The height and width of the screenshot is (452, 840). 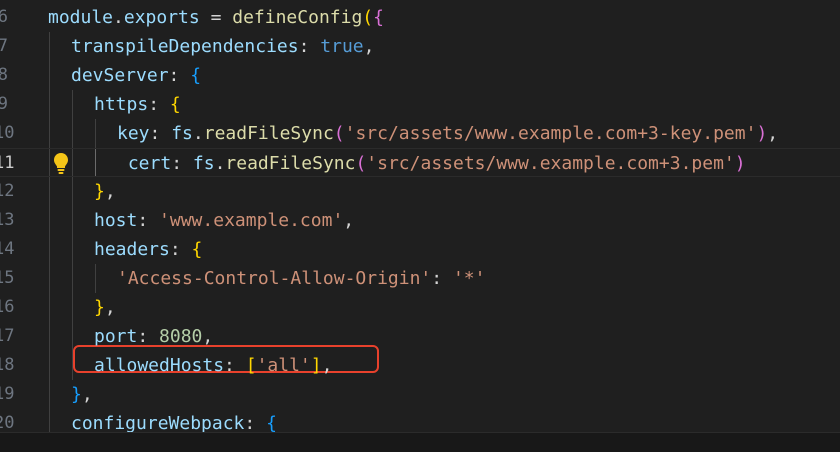 I want to click on line-number: 11, so click(x=7, y=163).